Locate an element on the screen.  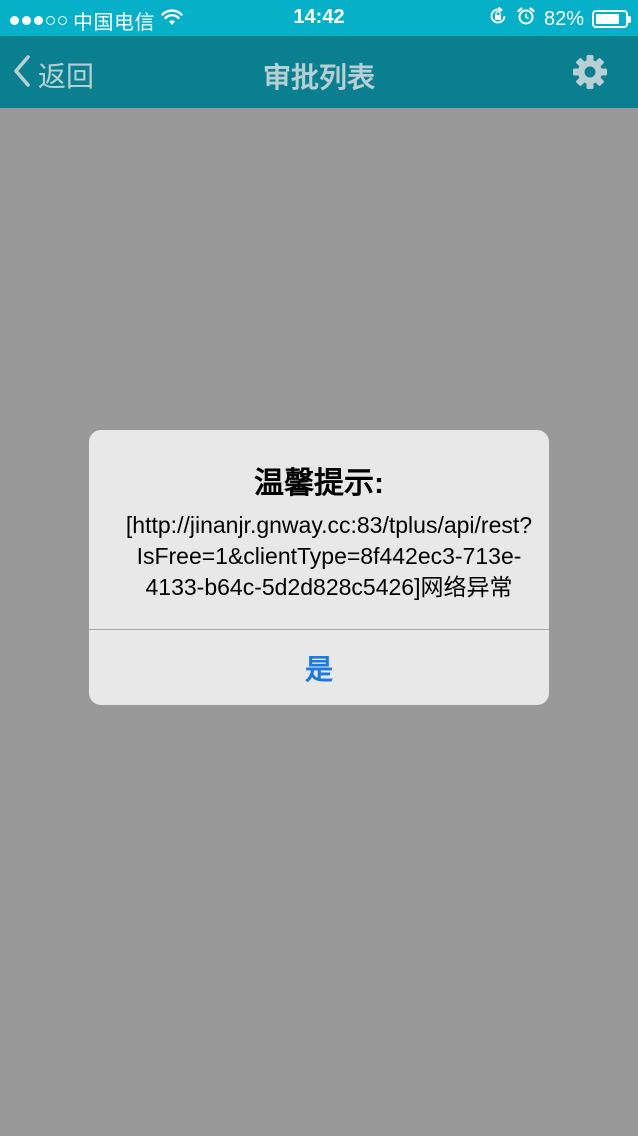
alarm-icon is located at coordinates (526, 19).